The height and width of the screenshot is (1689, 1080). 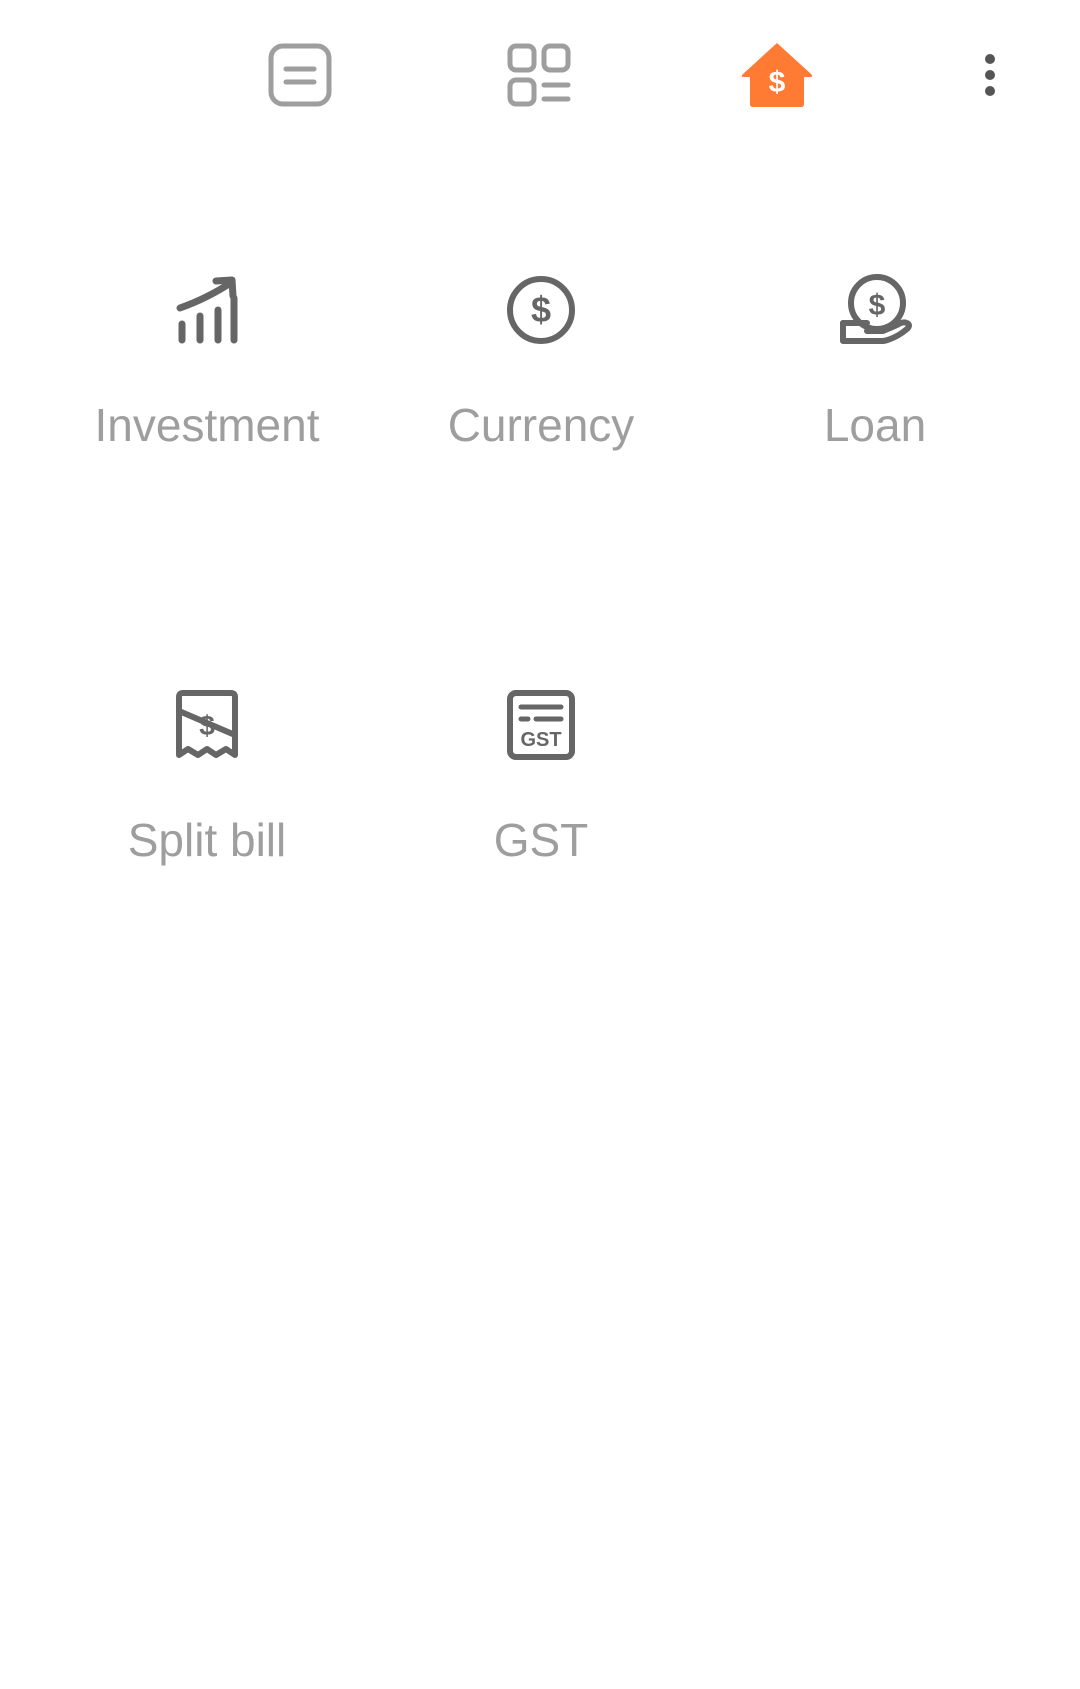 What do you see at coordinates (207, 840) in the screenshot?
I see `tool-label: Split bill` at bounding box center [207, 840].